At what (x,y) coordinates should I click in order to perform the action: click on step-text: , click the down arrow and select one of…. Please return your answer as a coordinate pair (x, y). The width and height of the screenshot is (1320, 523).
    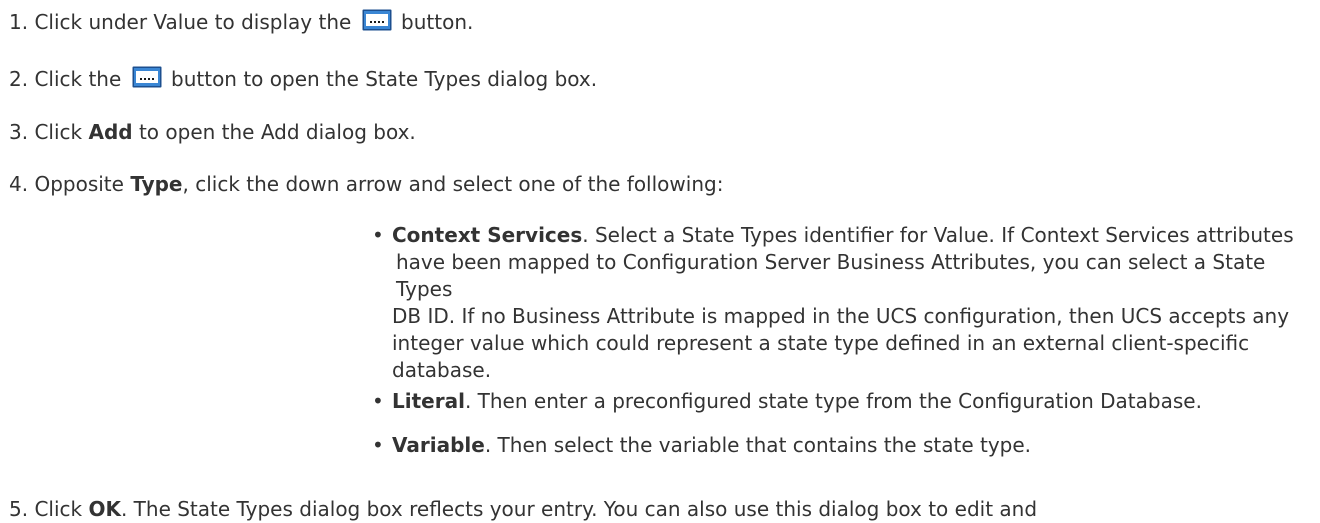
    Looking at the image, I should click on (453, 184).